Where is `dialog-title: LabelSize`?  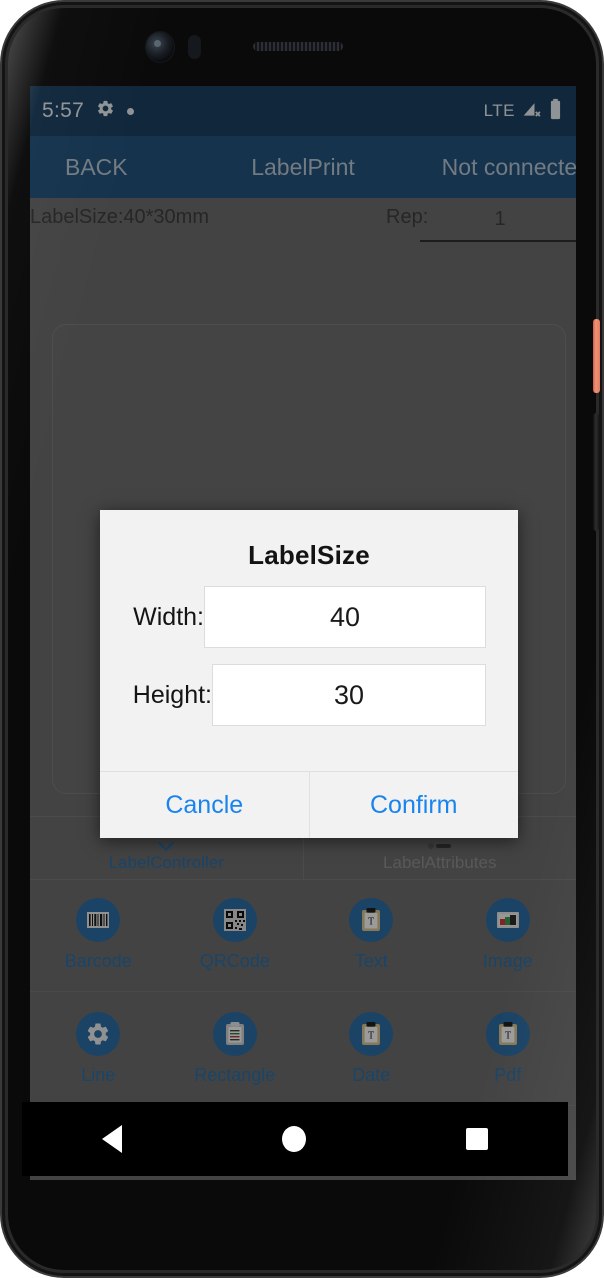 dialog-title: LabelSize is located at coordinates (309, 555).